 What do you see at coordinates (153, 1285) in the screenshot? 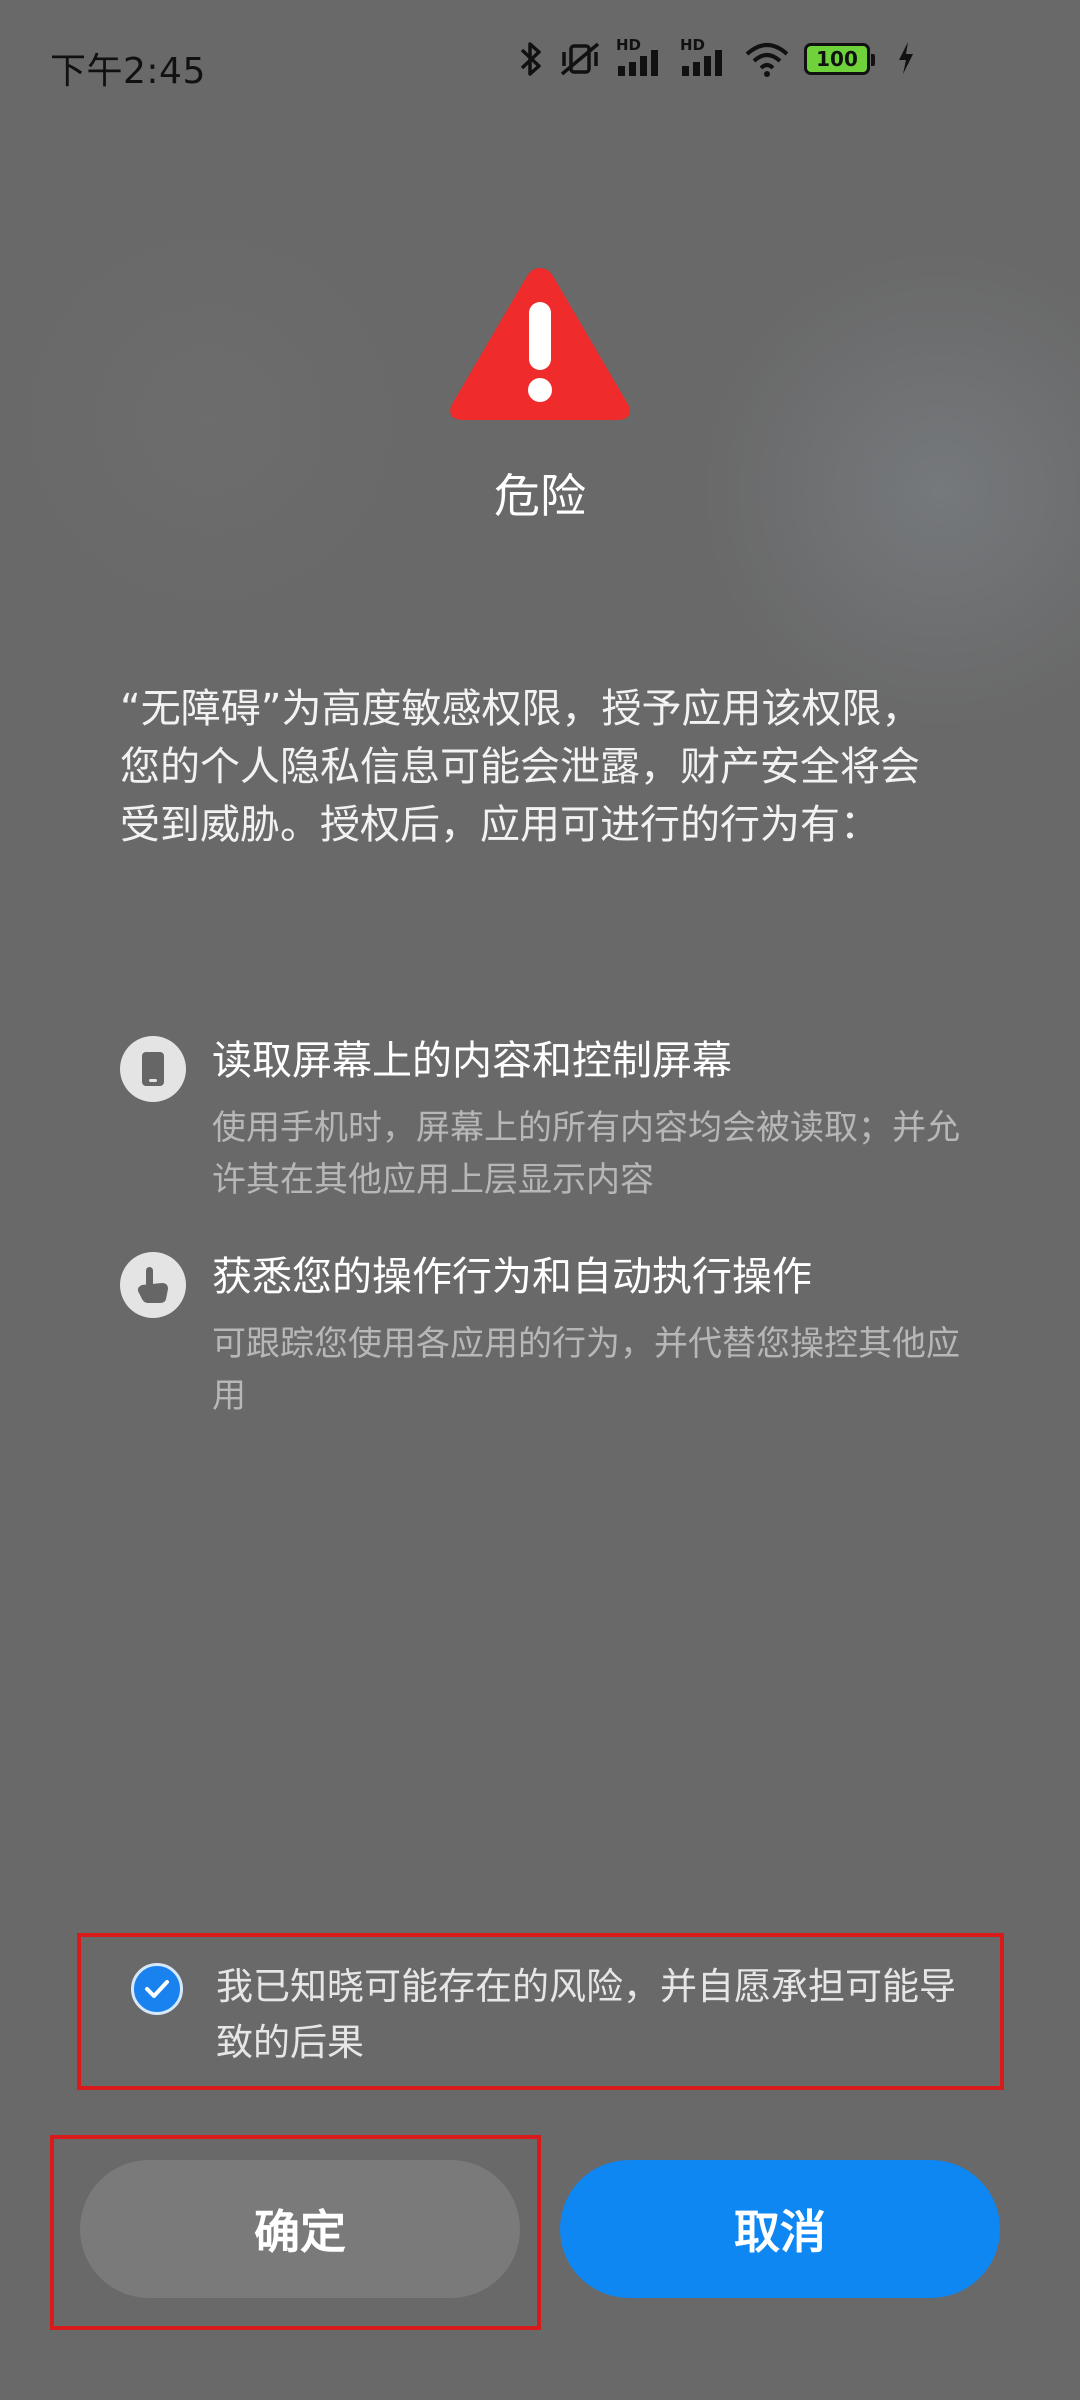
I see `hand-pointer-icon` at bounding box center [153, 1285].